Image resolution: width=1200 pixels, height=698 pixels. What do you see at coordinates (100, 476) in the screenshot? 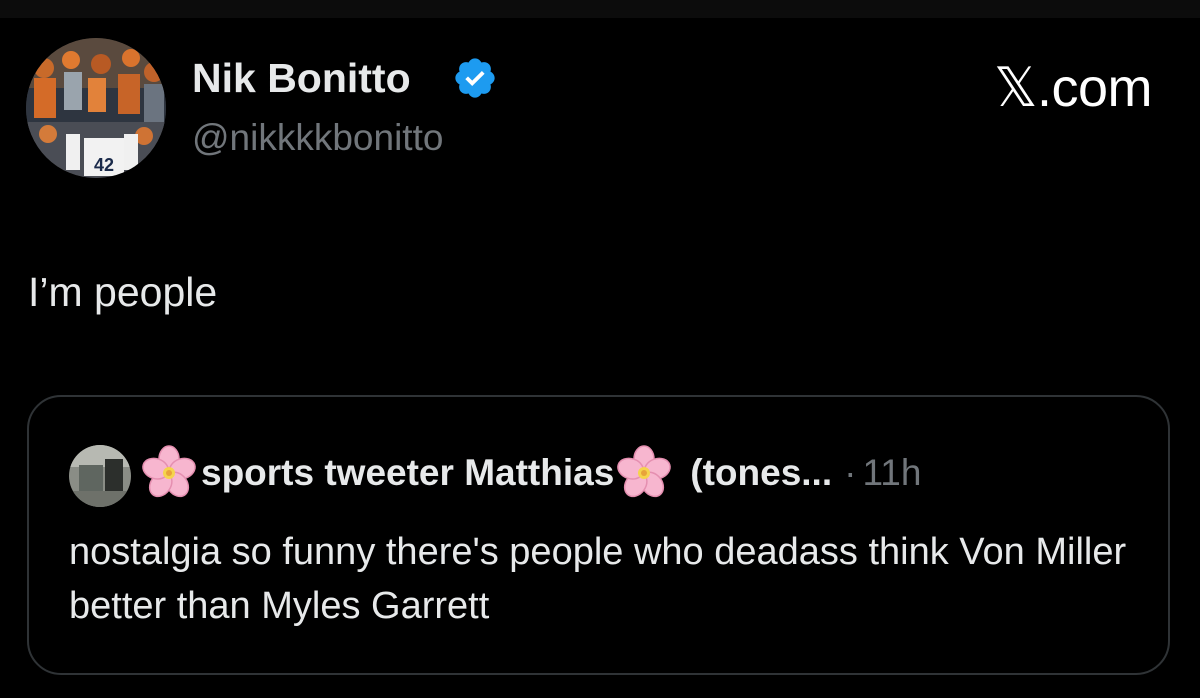
I see `quoted-author-avatar` at bounding box center [100, 476].